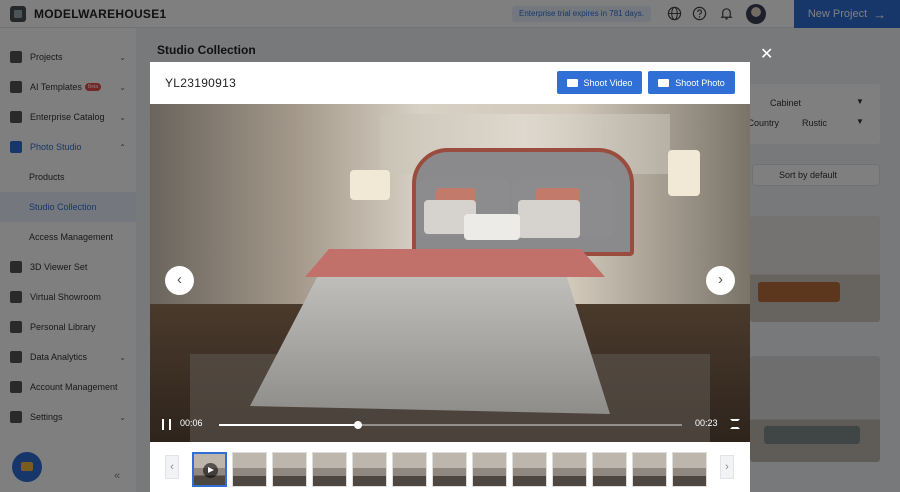 The image size is (900, 492). What do you see at coordinates (179, 280) in the screenshot?
I see `previous-button: ‹` at bounding box center [179, 280].